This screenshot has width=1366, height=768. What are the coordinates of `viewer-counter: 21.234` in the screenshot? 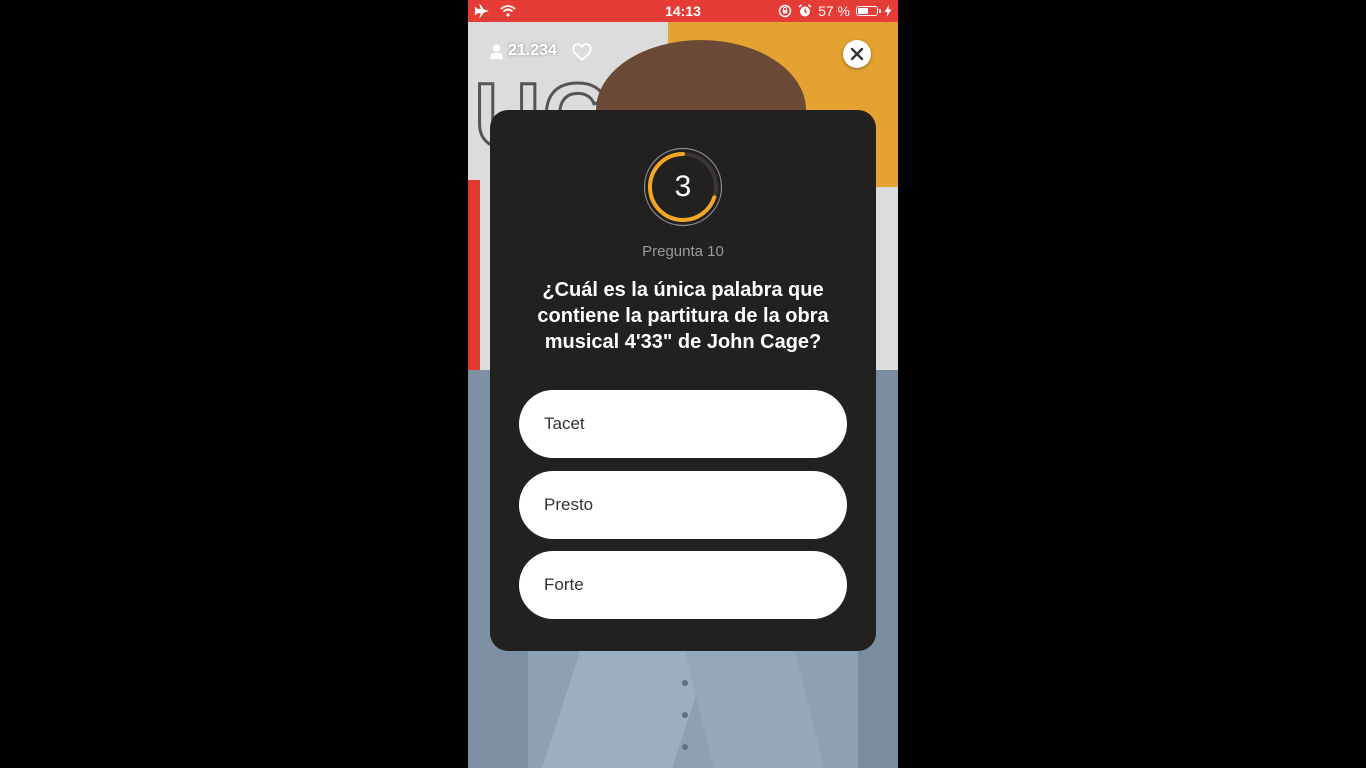 It's located at (523, 51).